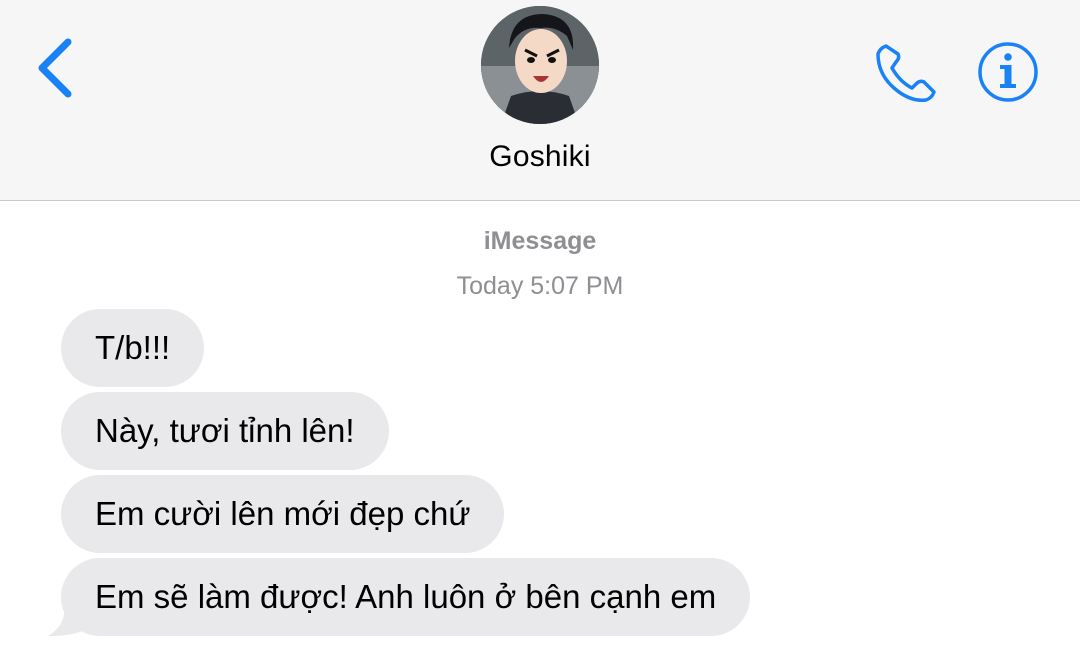 This screenshot has width=1080, height=672. I want to click on message-bubble: T/b!!!, so click(133, 348).